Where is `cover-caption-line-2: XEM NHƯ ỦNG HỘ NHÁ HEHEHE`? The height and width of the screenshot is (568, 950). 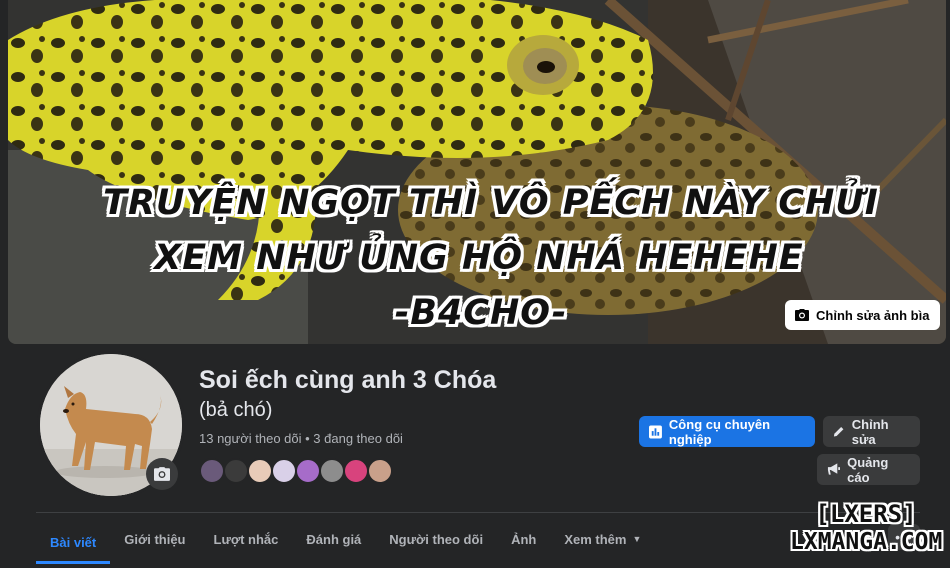 cover-caption-line-2: XEM NHƯ ỦNG HỘ NHÁ HEHEHE is located at coordinates (479, 258).